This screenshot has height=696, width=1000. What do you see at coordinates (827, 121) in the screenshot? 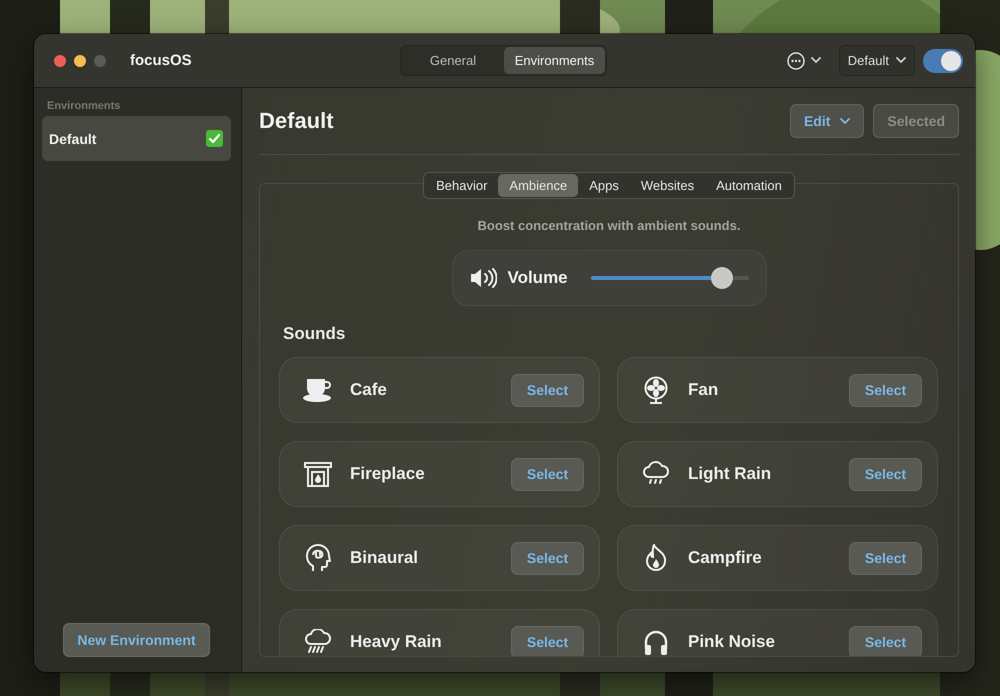
I see `edit-button: Edit` at bounding box center [827, 121].